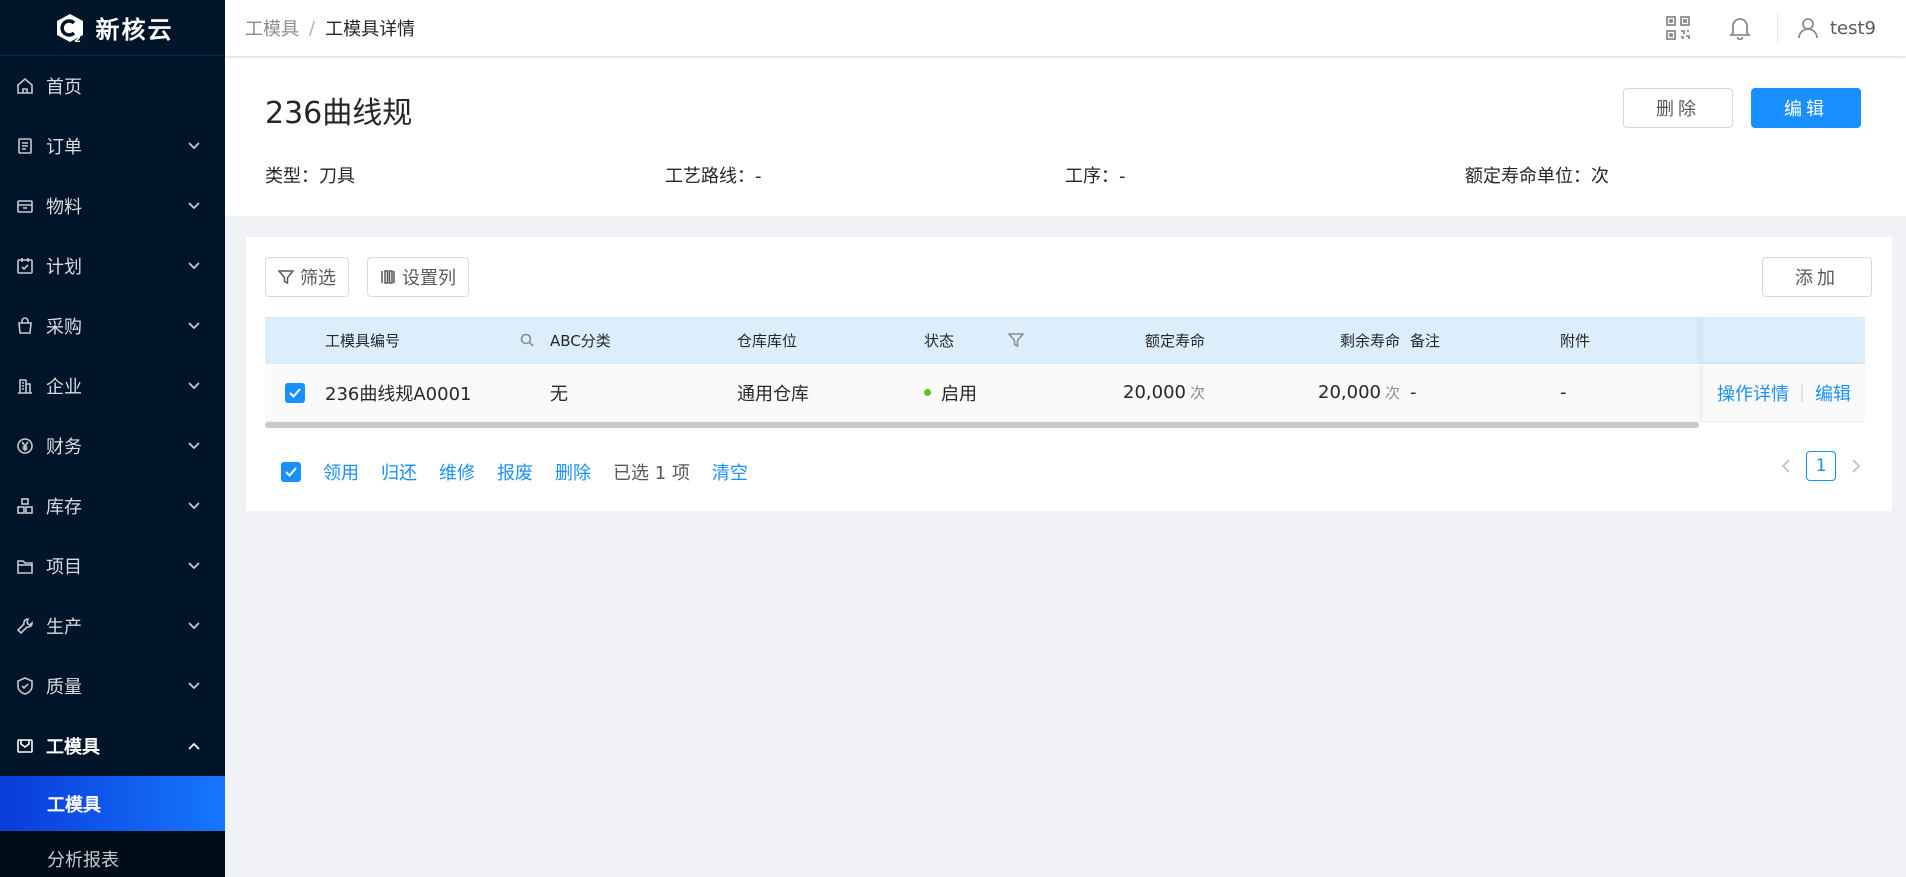 Image resolution: width=1906 pixels, height=877 pixels. I want to click on batch-return-link: 归还, so click(399, 472).